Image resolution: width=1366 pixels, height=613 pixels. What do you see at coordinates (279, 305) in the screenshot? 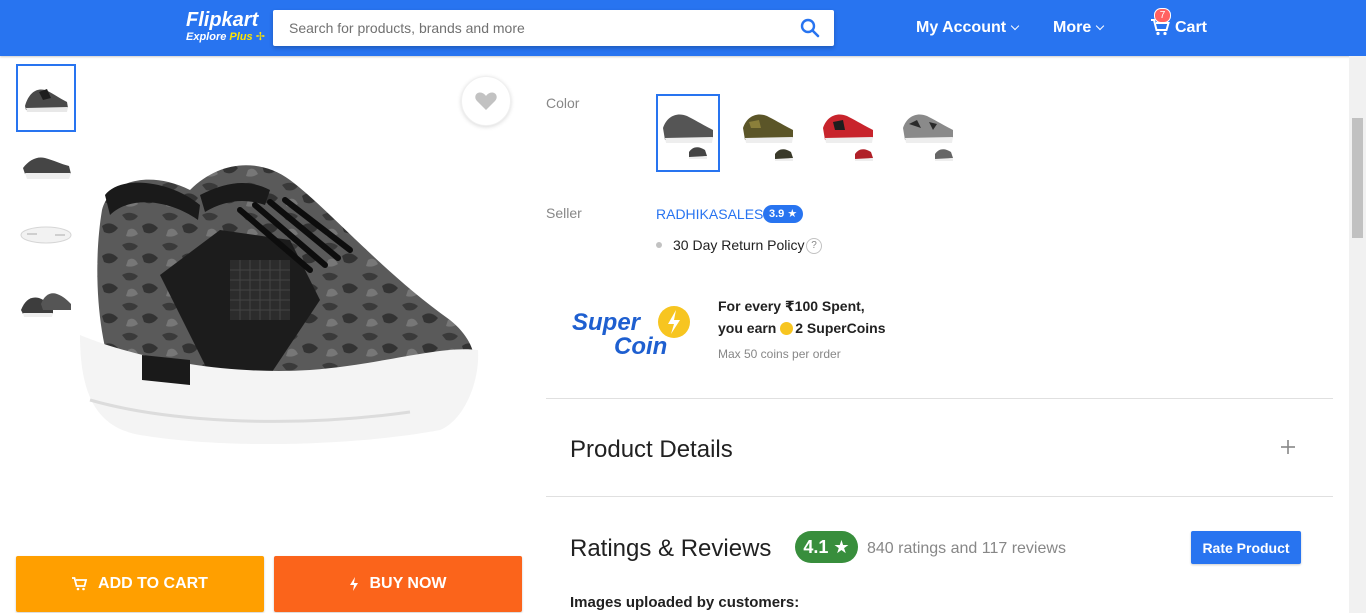
I see `sneaker-image` at bounding box center [279, 305].